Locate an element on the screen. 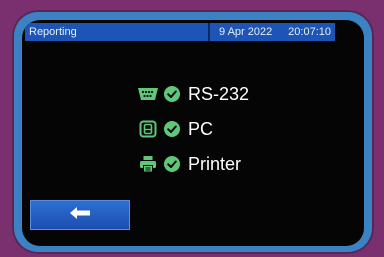 The height and width of the screenshot is (257, 384). list-item-rs232: RS-232 is located at coordinates (192, 94).